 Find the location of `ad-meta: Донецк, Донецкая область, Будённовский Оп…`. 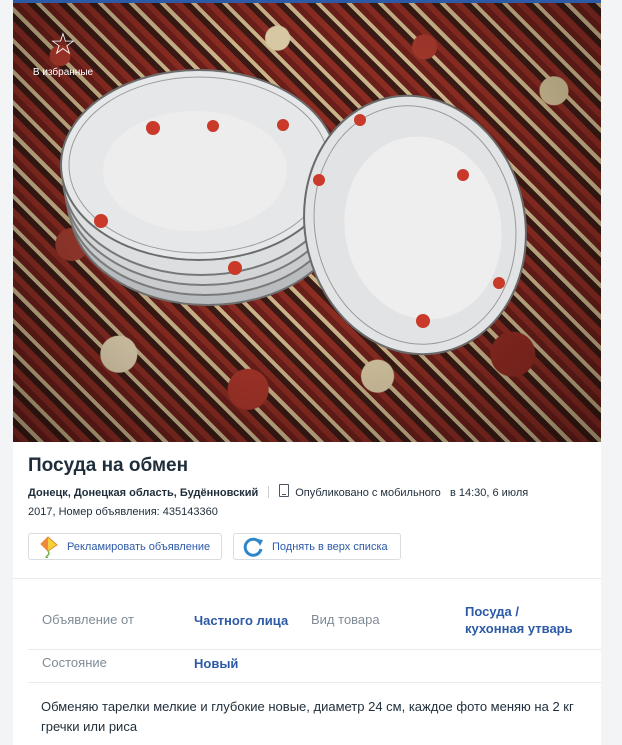

ad-meta: Донецк, Донецкая область, Будённовский Оп… is located at coordinates (308, 503).